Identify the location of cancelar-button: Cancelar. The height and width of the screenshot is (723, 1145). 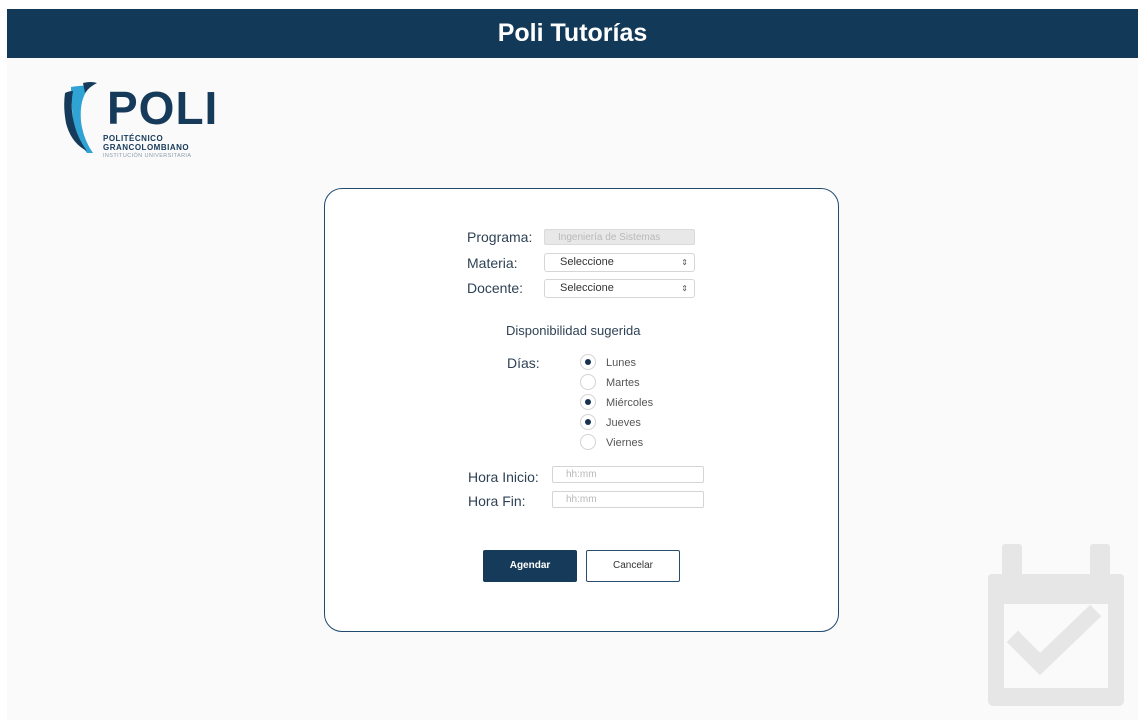
(633, 566).